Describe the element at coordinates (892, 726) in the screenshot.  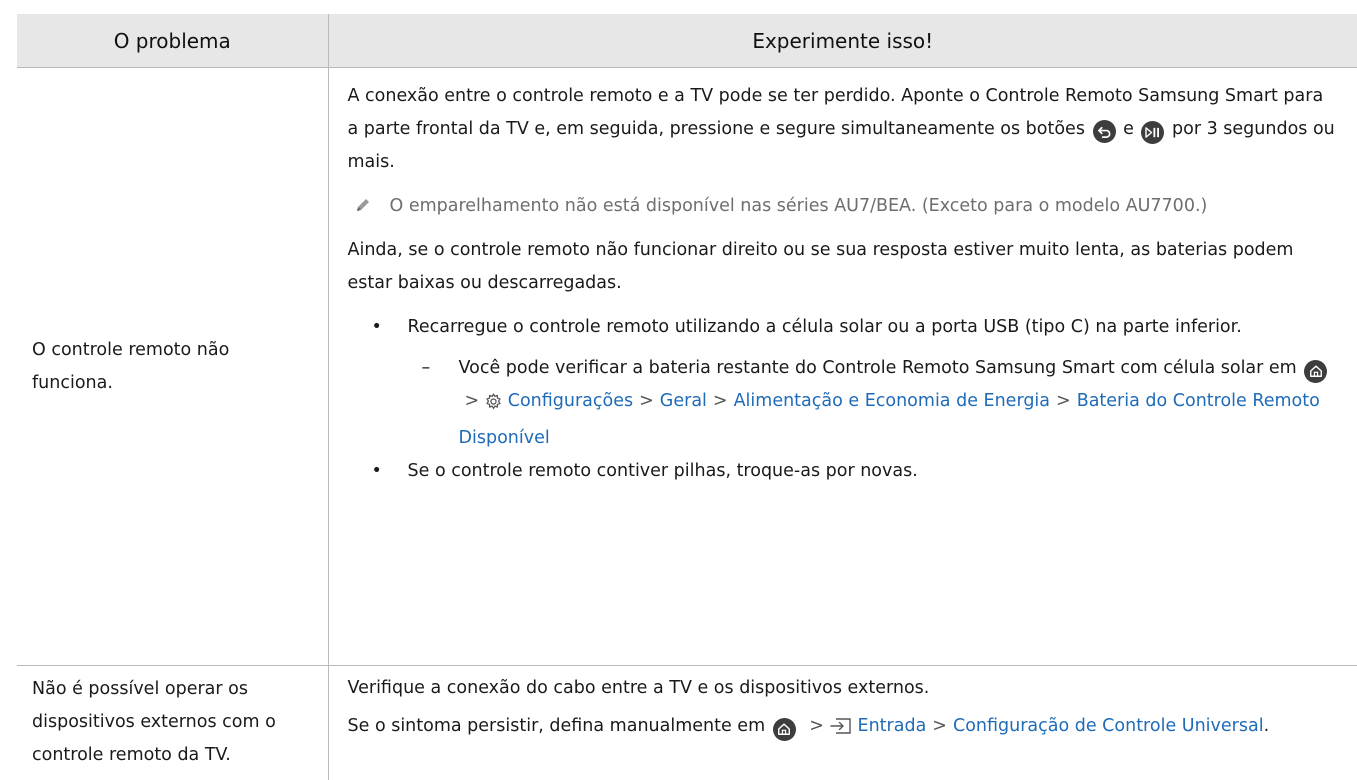
I see `input-menu-path: Entrada` at that location.